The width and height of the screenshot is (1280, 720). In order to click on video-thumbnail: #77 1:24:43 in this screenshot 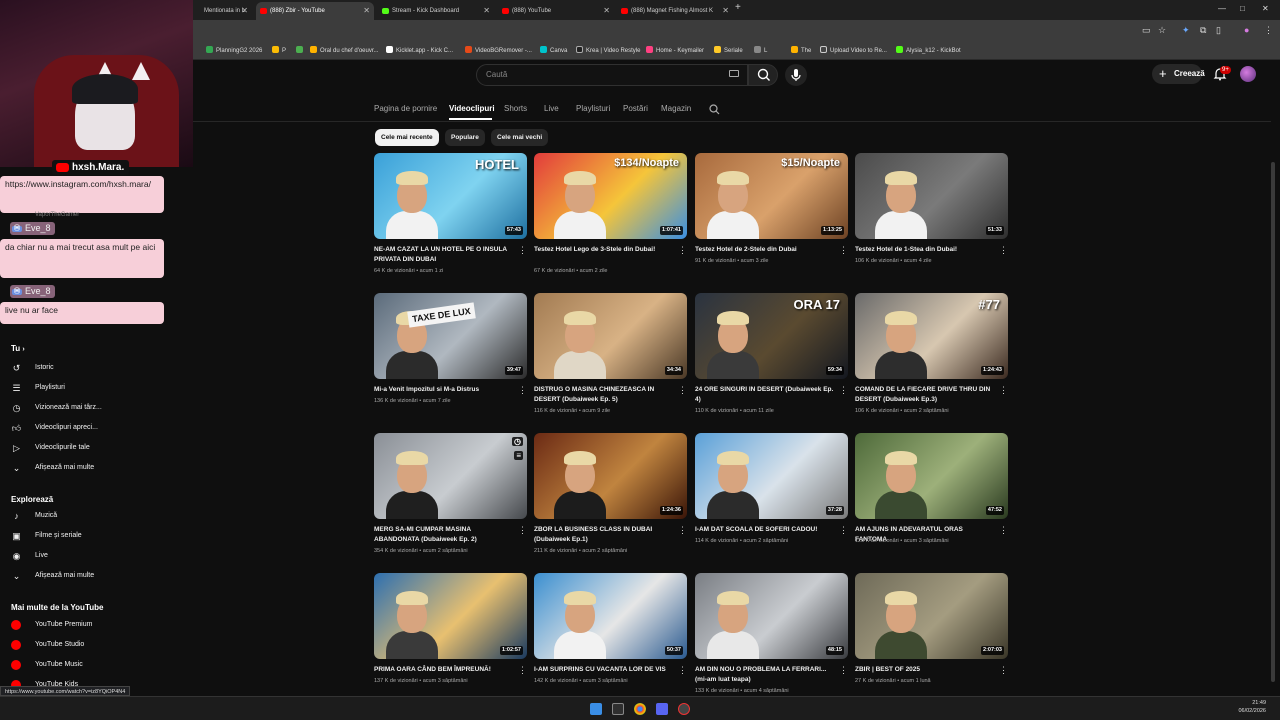, I will do `click(931, 336)`.